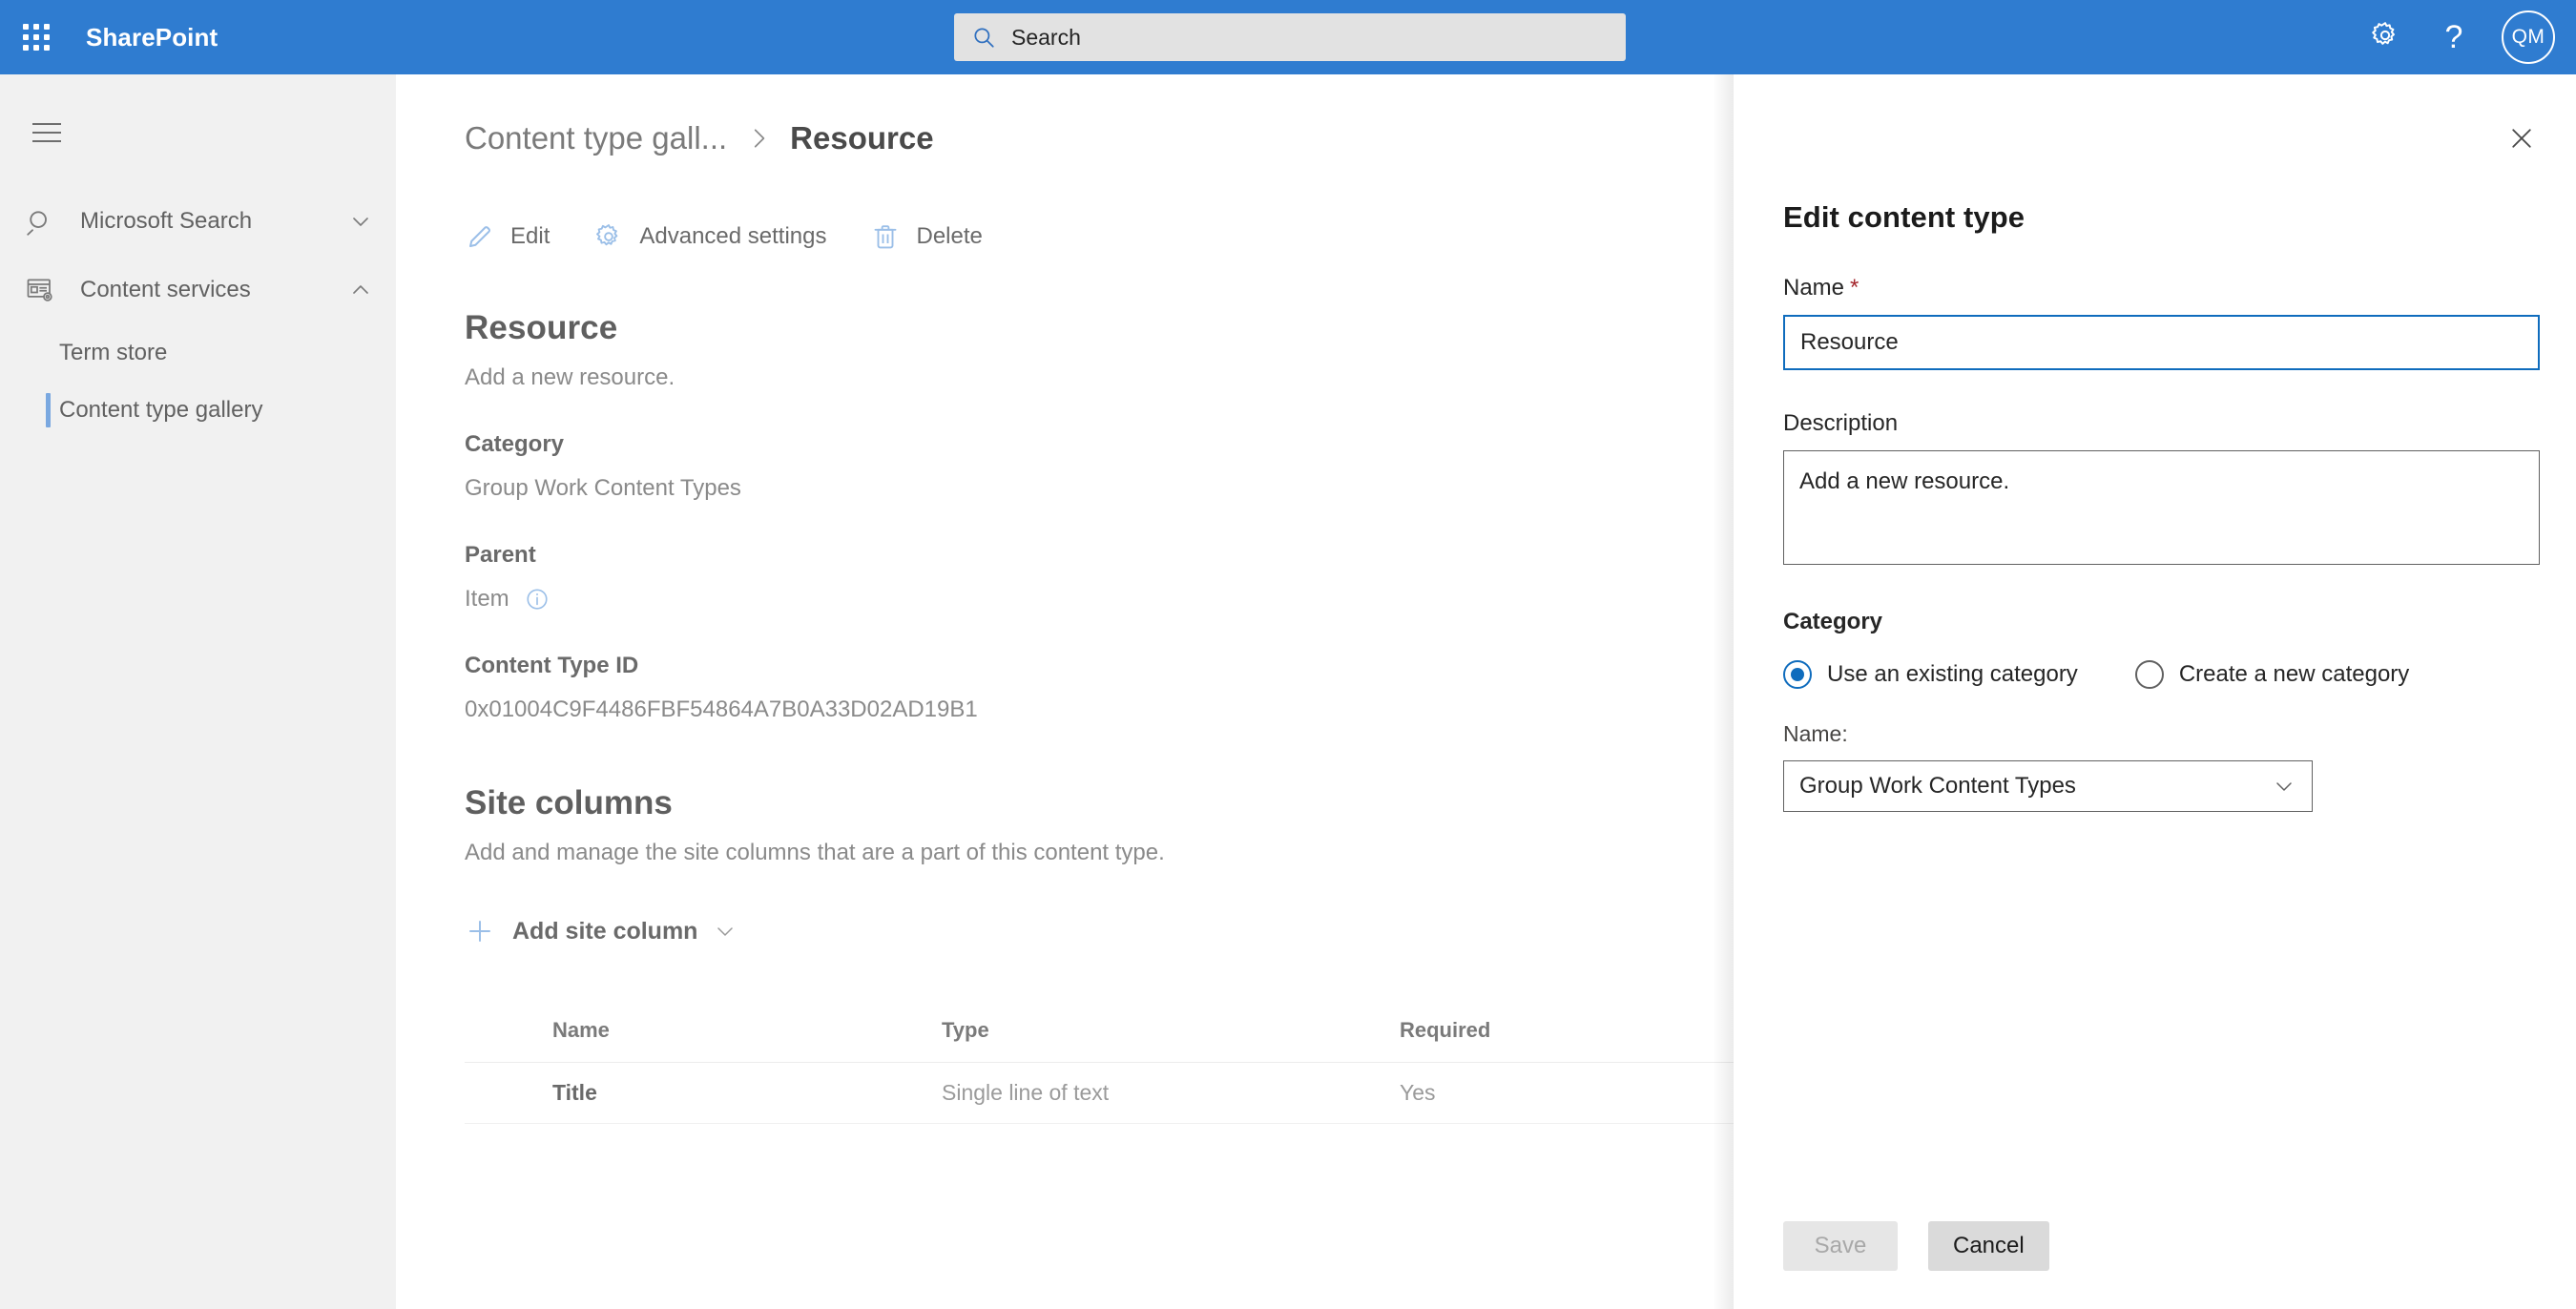  What do you see at coordinates (1988, 1246) in the screenshot?
I see `cancel-button: Cancel` at bounding box center [1988, 1246].